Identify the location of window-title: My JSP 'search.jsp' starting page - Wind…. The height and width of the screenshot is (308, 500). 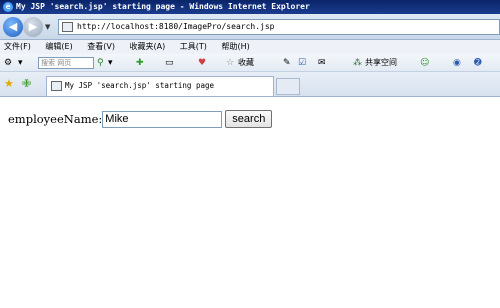
(163, 6).